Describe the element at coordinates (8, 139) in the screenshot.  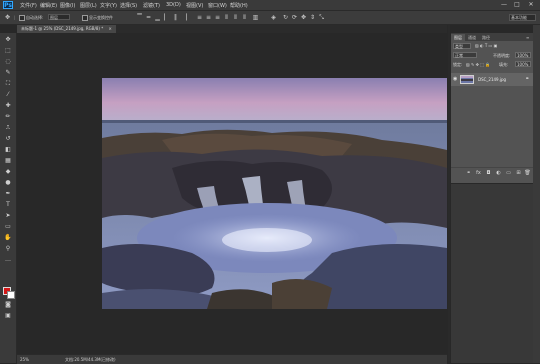
I see `history-brush-tool-icon: ↺` at that location.